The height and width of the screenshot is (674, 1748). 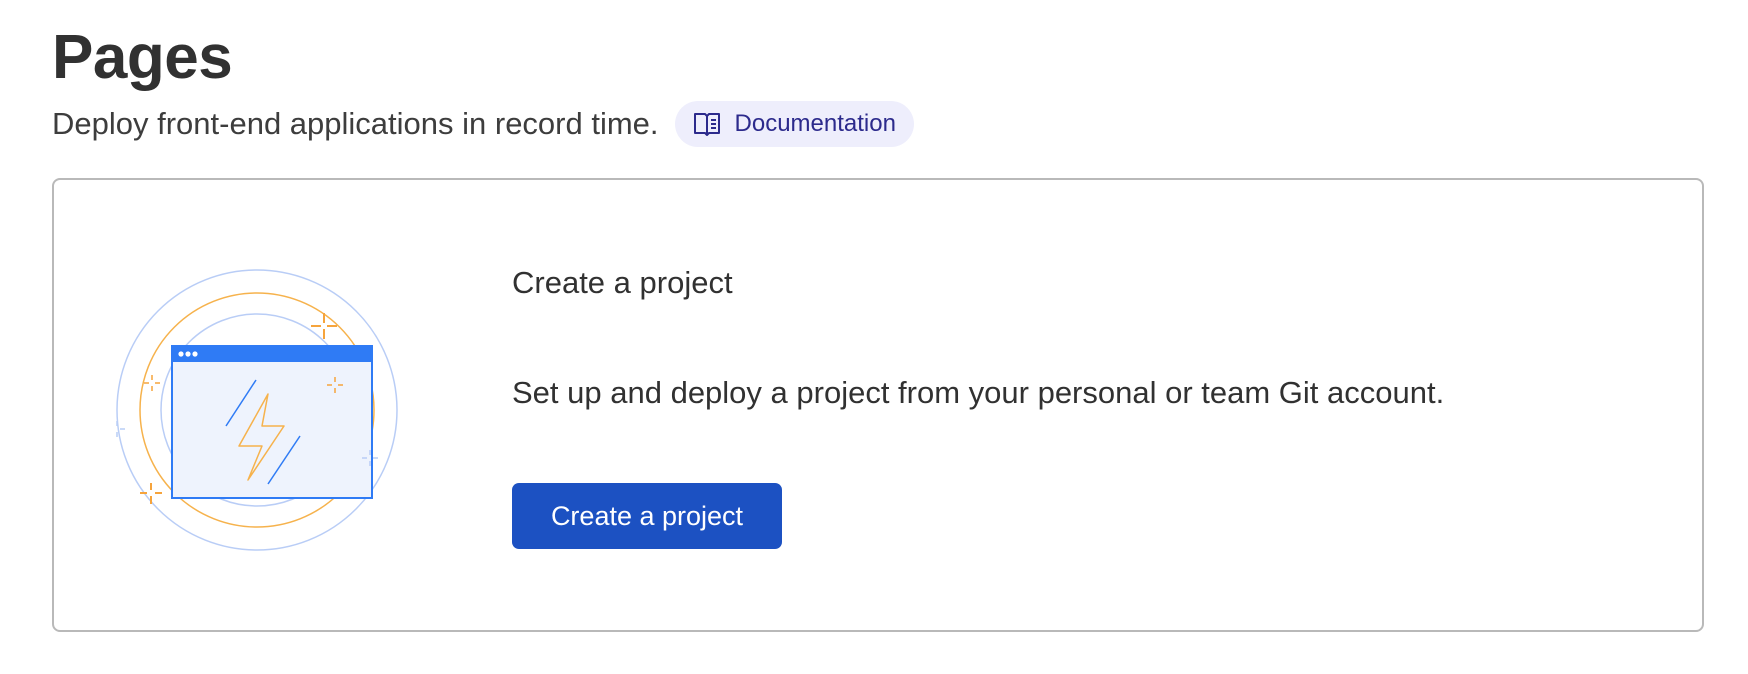 I want to click on browser-lightning-icon, so click(x=271, y=410).